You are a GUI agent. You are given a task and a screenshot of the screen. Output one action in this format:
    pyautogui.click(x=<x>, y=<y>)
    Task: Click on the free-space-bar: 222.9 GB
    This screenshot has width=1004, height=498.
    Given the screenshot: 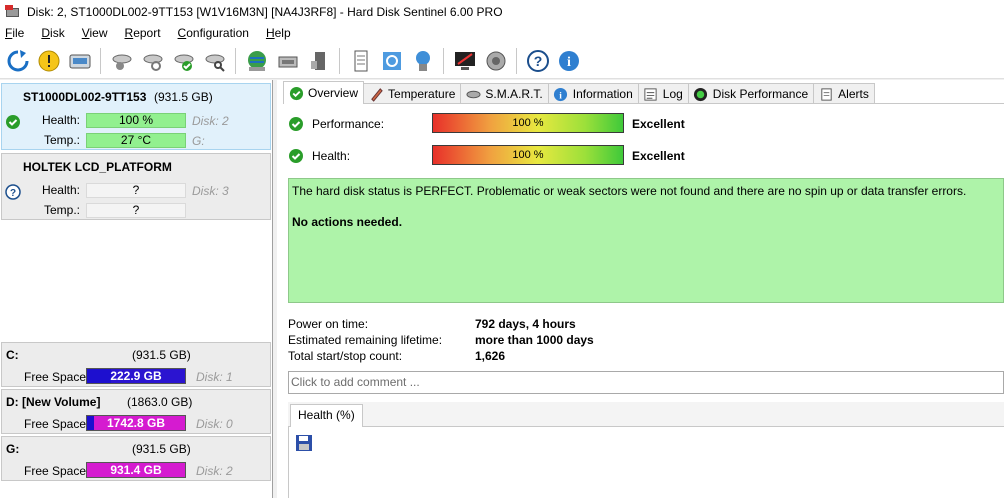 What is the action you would take?
    pyautogui.click(x=136, y=376)
    